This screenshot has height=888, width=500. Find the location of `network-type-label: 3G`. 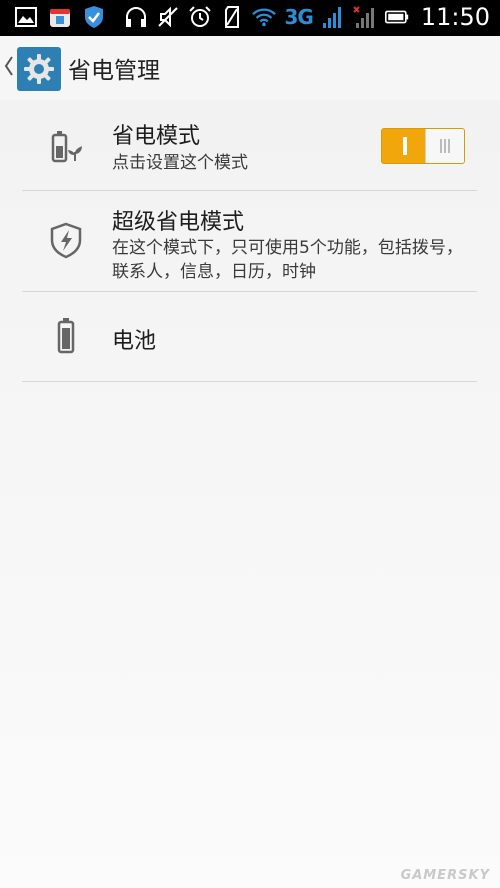

network-type-label: 3G is located at coordinates (298, 17).